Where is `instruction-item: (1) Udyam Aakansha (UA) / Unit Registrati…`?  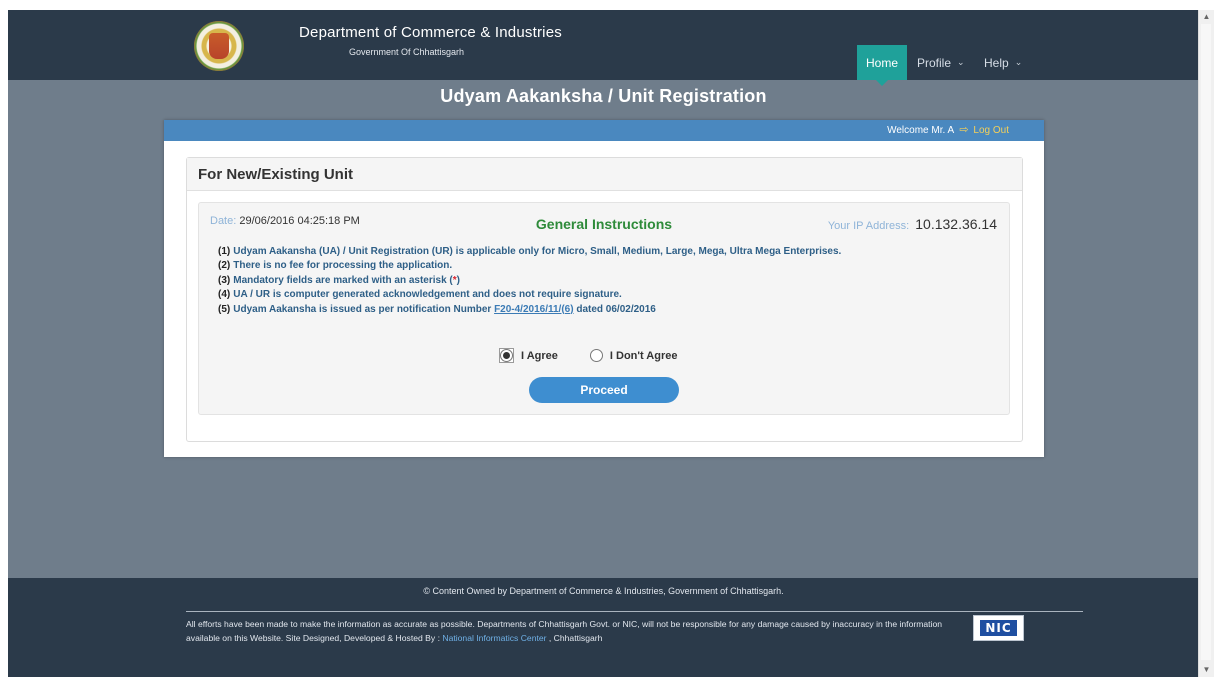 instruction-item: (1) Udyam Aakansha (UA) / Unit Registrati… is located at coordinates (529, 252).